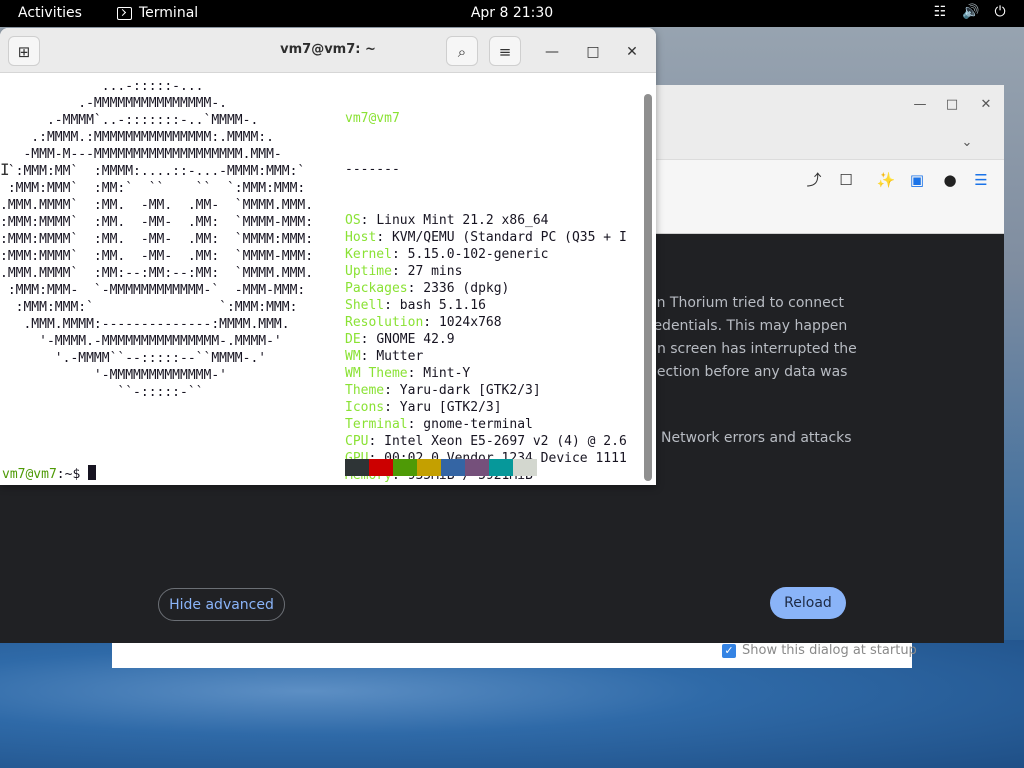 This screenshot has height=768, width=1024. What do you see at coordinates (353, 356) in the screenshot?
I see `info-key: WM` at bounding box center [353, 356].